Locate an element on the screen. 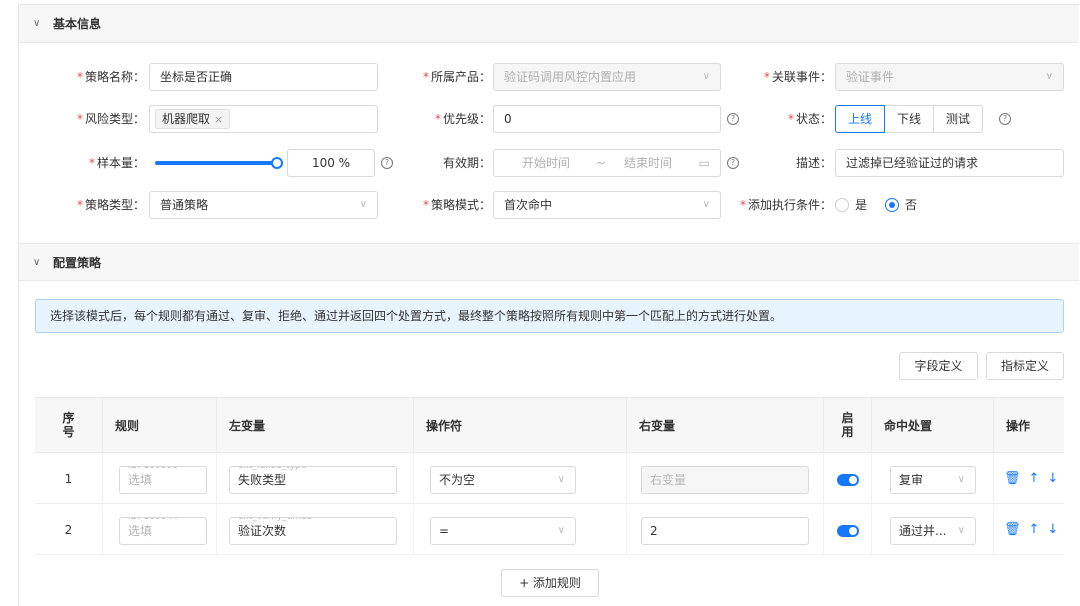  operator-cell: = ∨ is located at coordinates (520, 530).